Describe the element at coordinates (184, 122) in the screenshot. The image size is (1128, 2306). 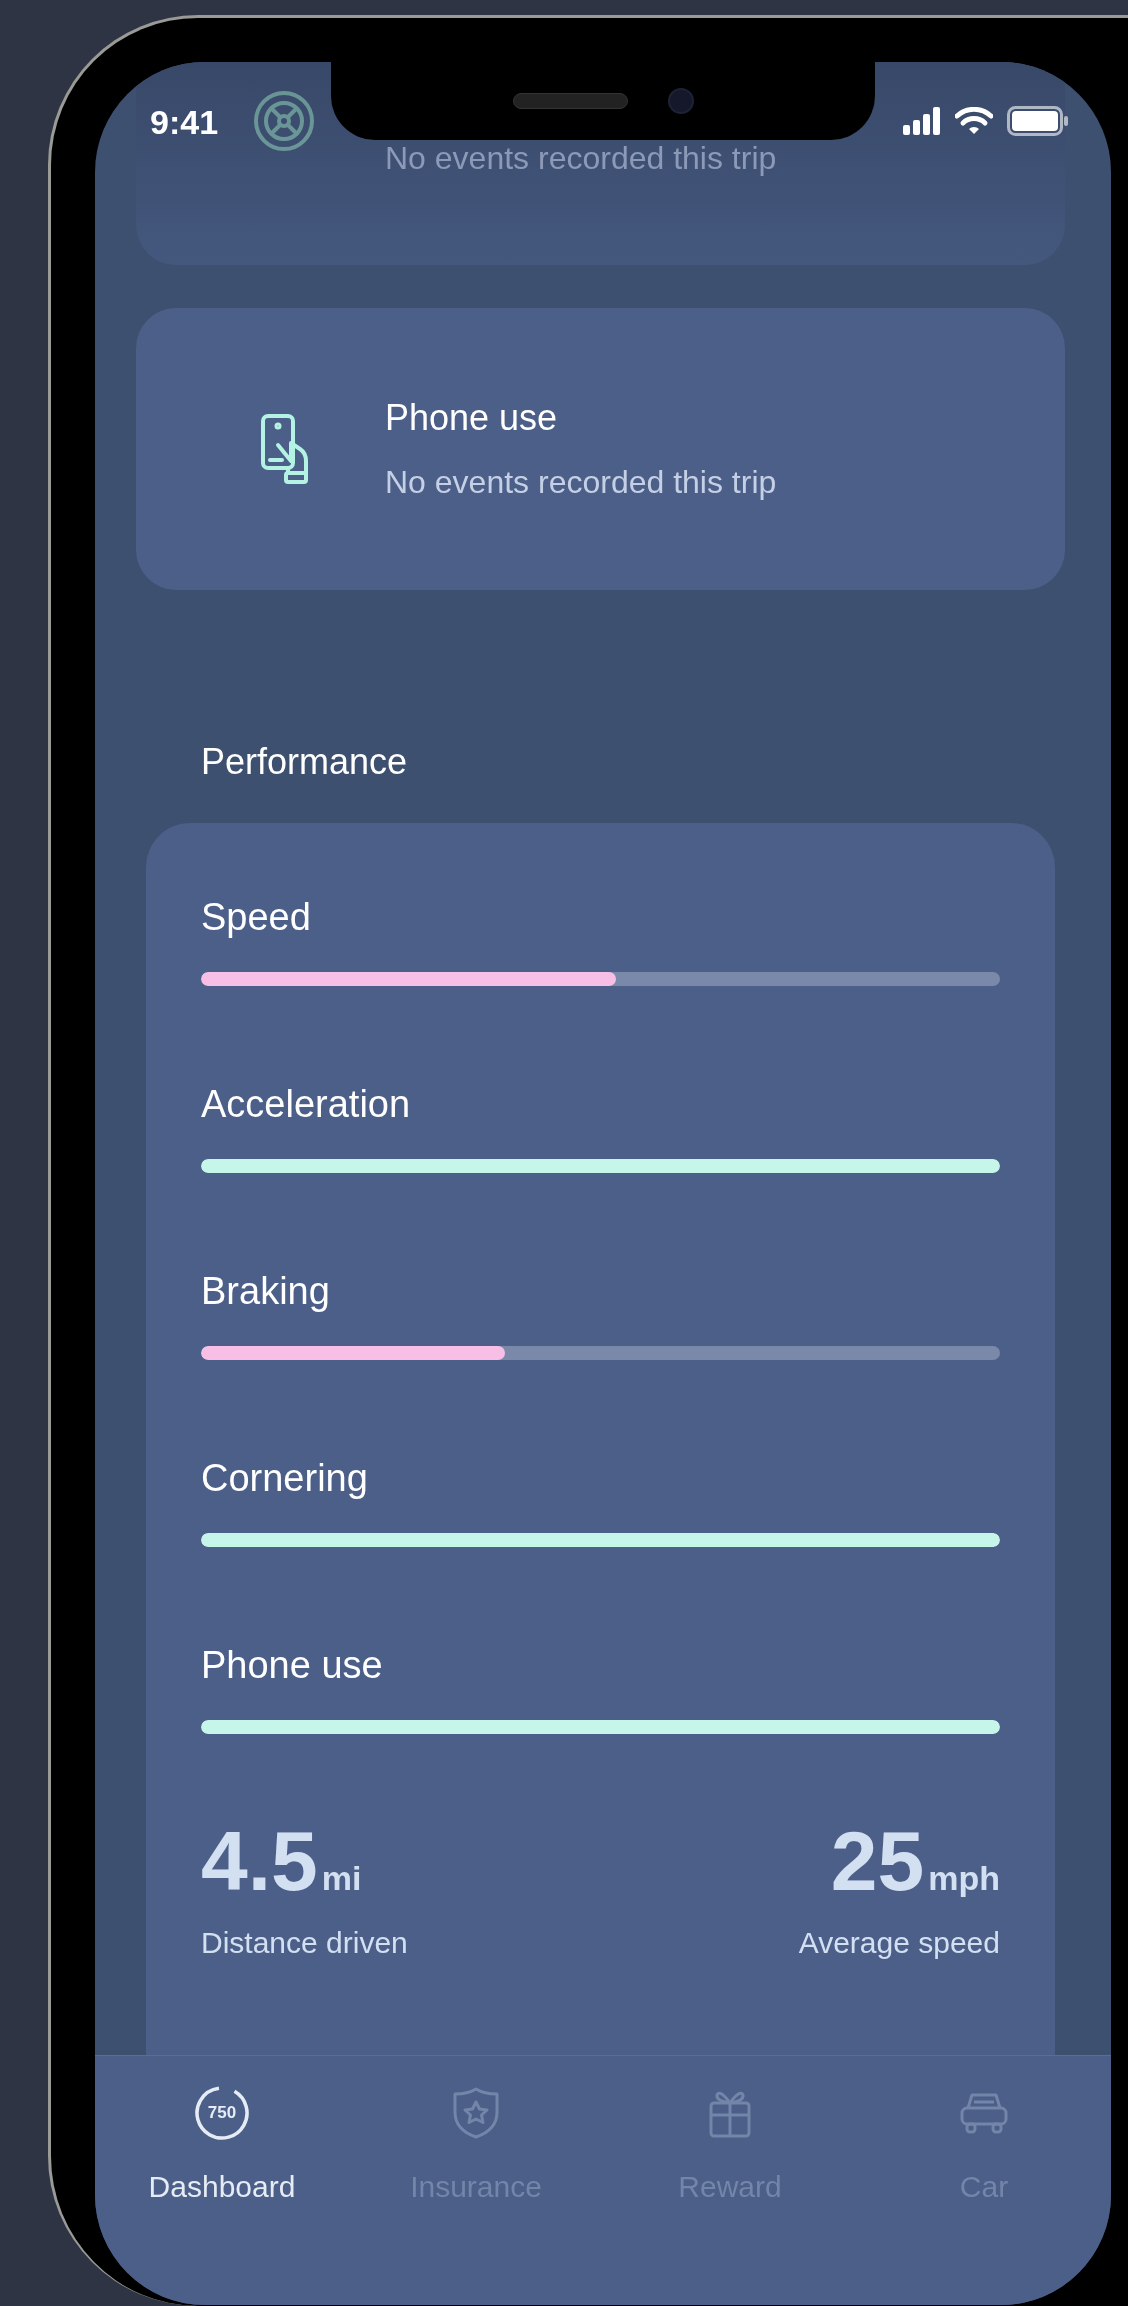
I see `status-time: 9:41` at that location.